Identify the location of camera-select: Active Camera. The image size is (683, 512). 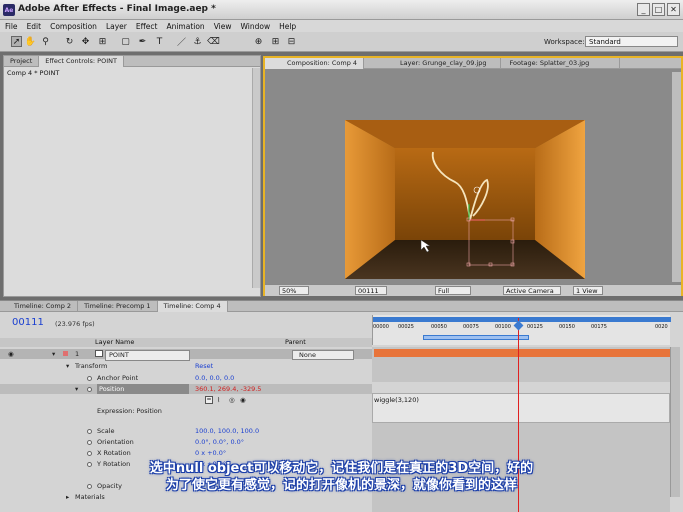
(532, 290).